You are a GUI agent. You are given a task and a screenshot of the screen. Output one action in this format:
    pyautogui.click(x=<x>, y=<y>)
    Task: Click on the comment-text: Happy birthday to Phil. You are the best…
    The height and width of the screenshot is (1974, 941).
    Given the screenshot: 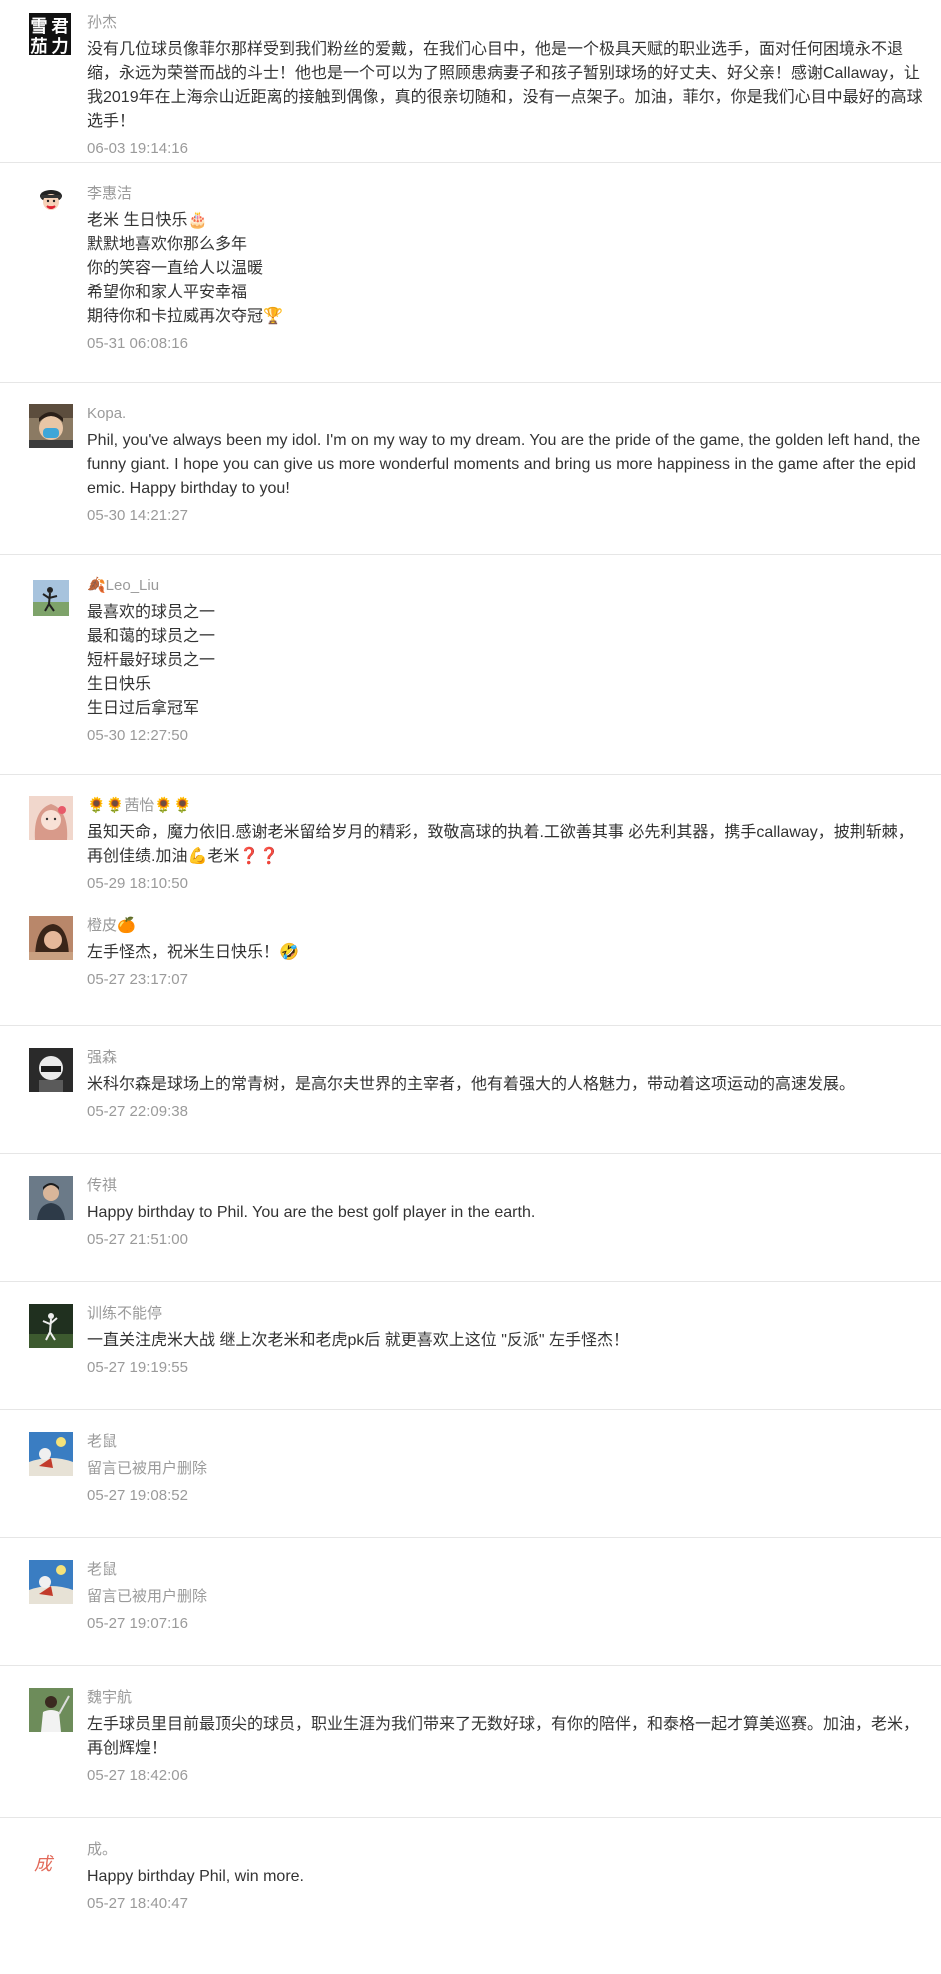 What is the action you would take?
    pyautogui.click(x=505, y=1213)
    